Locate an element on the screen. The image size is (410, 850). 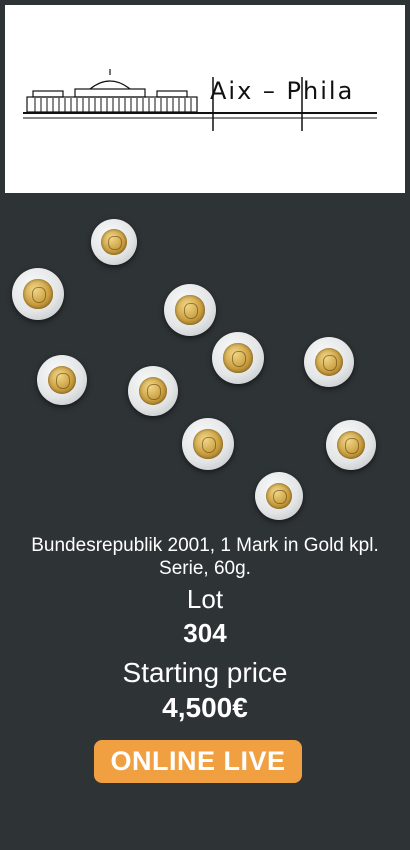
online-live-button: ONLINE LIVE is located at coordinates (198, 761).